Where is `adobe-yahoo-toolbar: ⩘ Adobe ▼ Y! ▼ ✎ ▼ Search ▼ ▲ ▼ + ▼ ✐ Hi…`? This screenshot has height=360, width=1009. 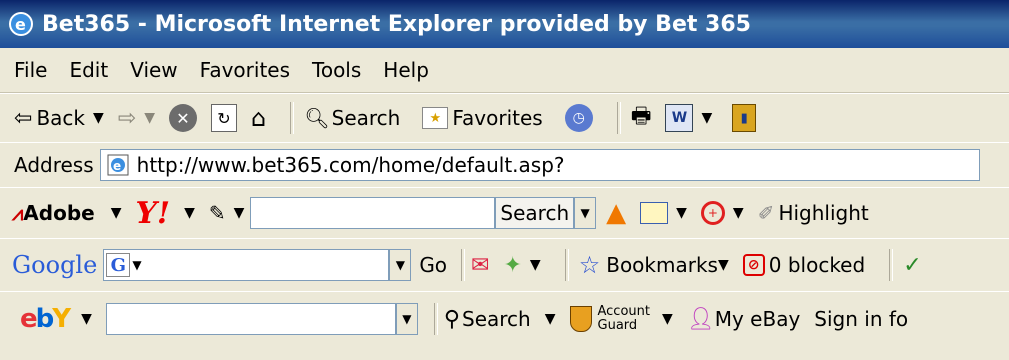
adobe-yahoo-toolbar: ⩘ Adobe ▼ Y! ▼ ✎ ▼ Search ▼ ▲ ▼ + ▼ ✐ Hi… is located at coordinates (504, 213).